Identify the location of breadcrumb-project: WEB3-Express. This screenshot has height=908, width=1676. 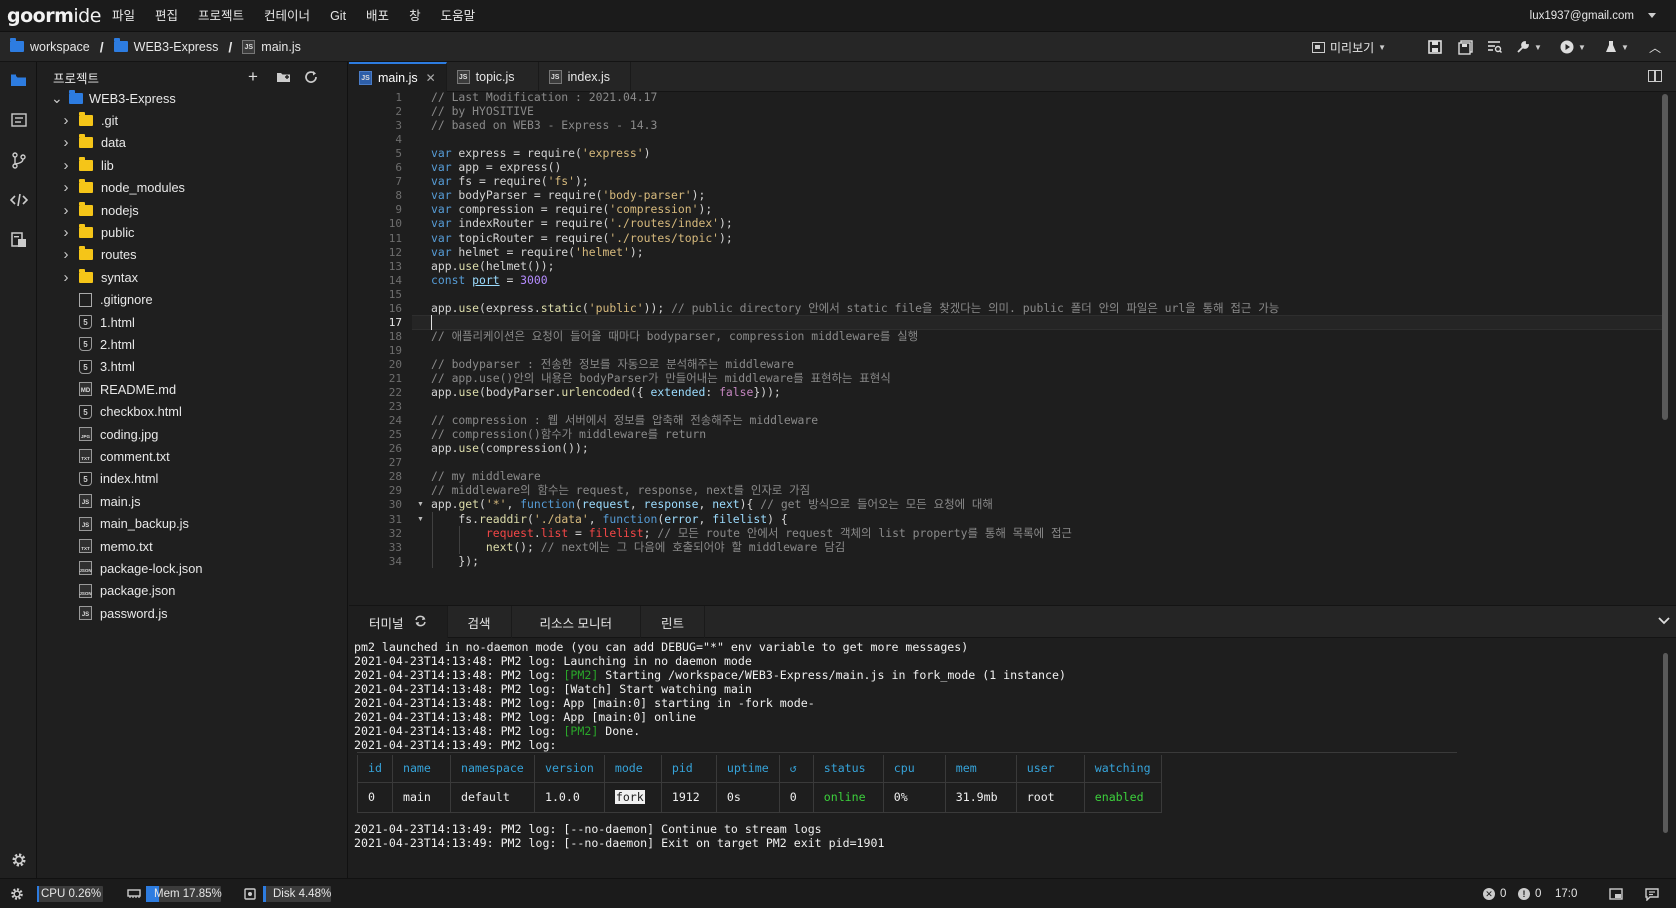
(166, 46).